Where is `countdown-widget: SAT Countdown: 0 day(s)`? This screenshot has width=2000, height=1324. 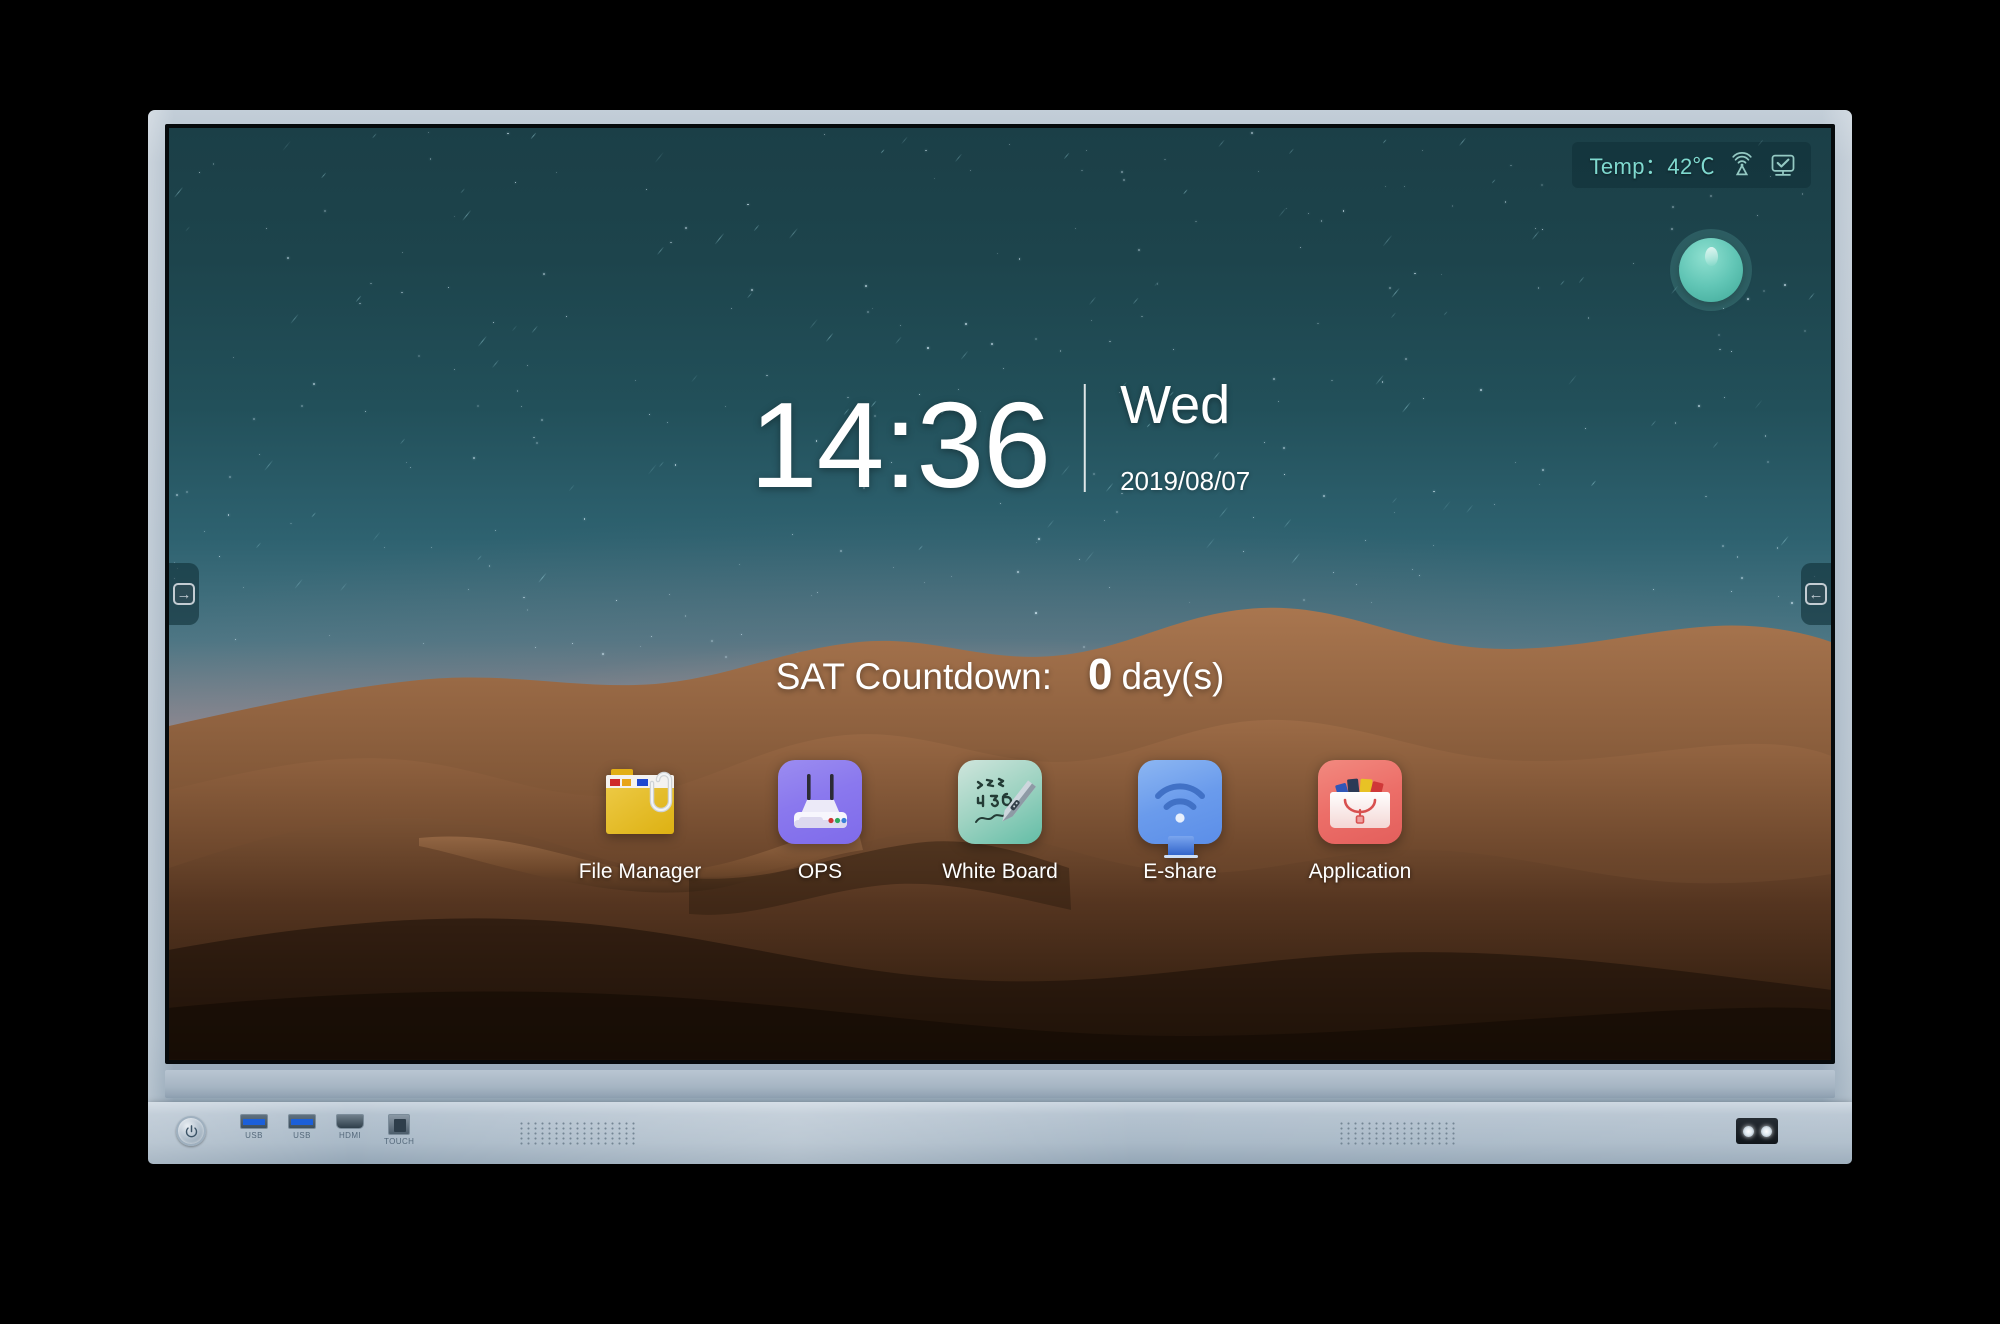
countdown-widget: SAT Countdown: 0 day(s) is located at coordinates (1000, 675).